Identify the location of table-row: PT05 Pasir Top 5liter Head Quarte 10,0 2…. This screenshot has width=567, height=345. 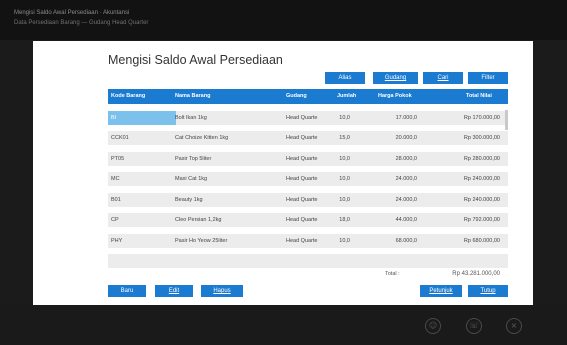
(308, 158).